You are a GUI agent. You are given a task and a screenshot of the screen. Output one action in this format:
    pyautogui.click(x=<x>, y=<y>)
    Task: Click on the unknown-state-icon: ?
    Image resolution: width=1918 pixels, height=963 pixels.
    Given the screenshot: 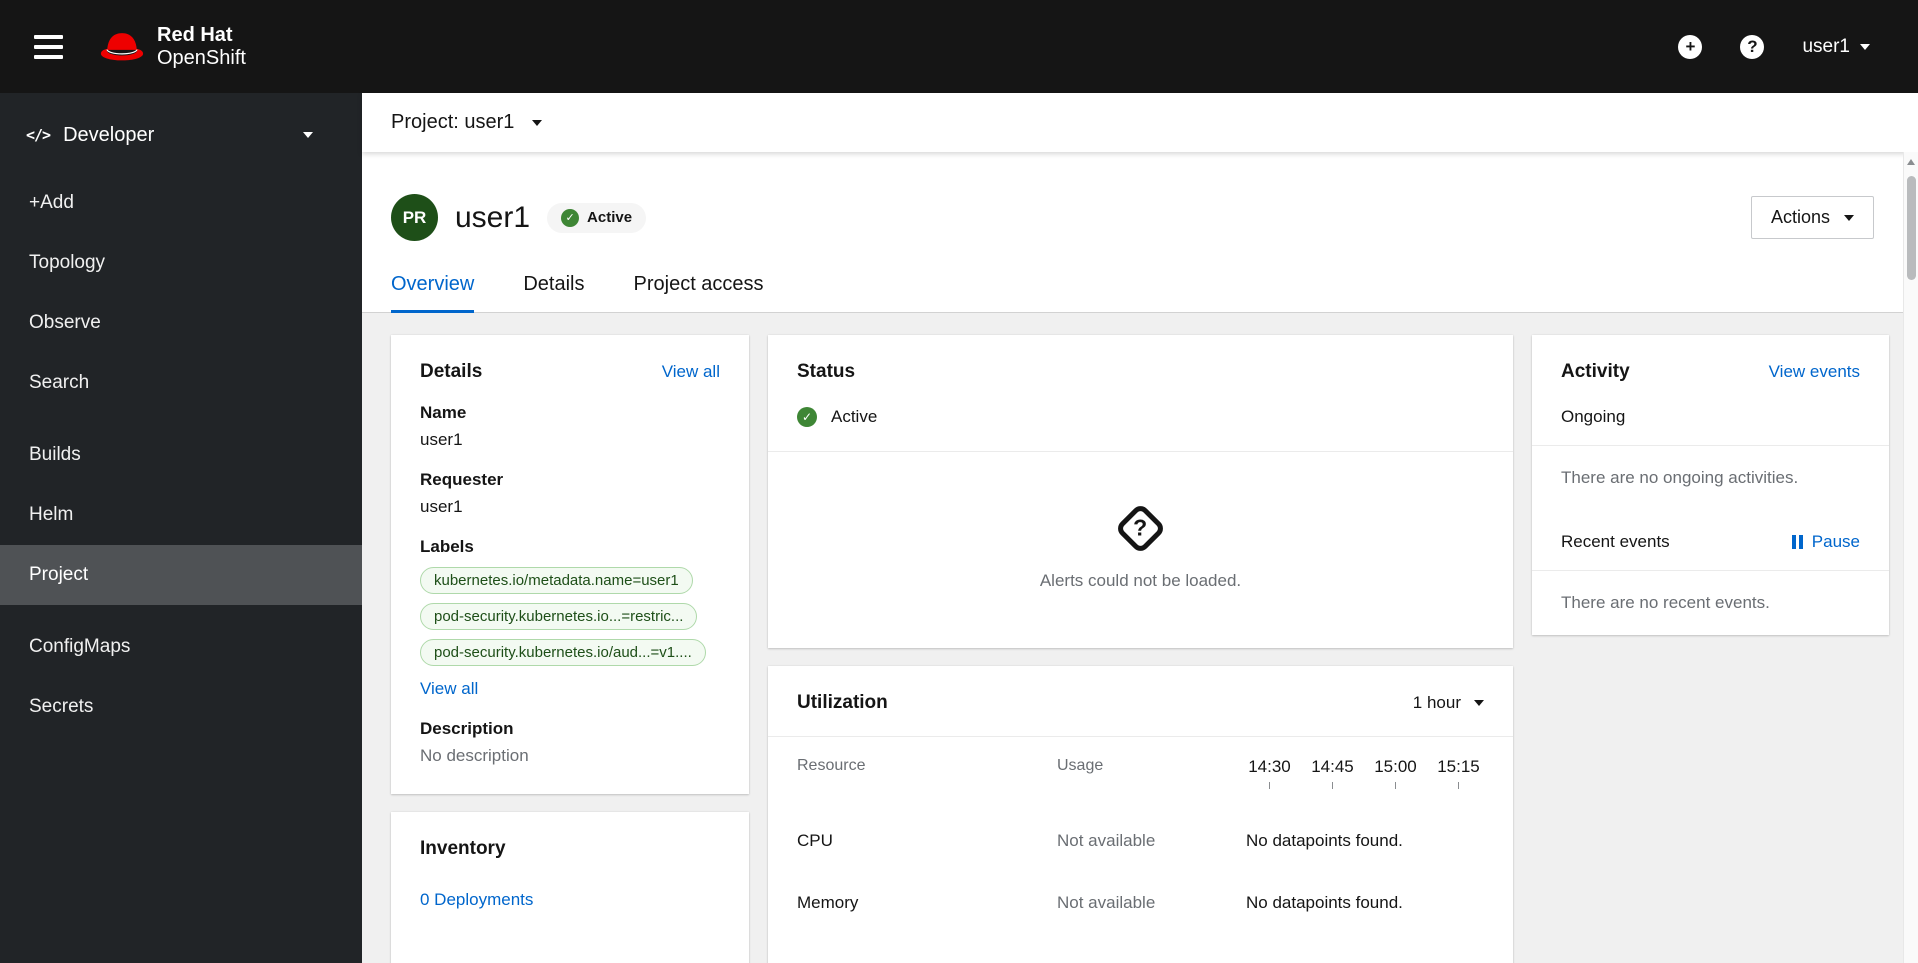 What is the action you would take?
    pyautogui.click(x=1140, y=528)
    